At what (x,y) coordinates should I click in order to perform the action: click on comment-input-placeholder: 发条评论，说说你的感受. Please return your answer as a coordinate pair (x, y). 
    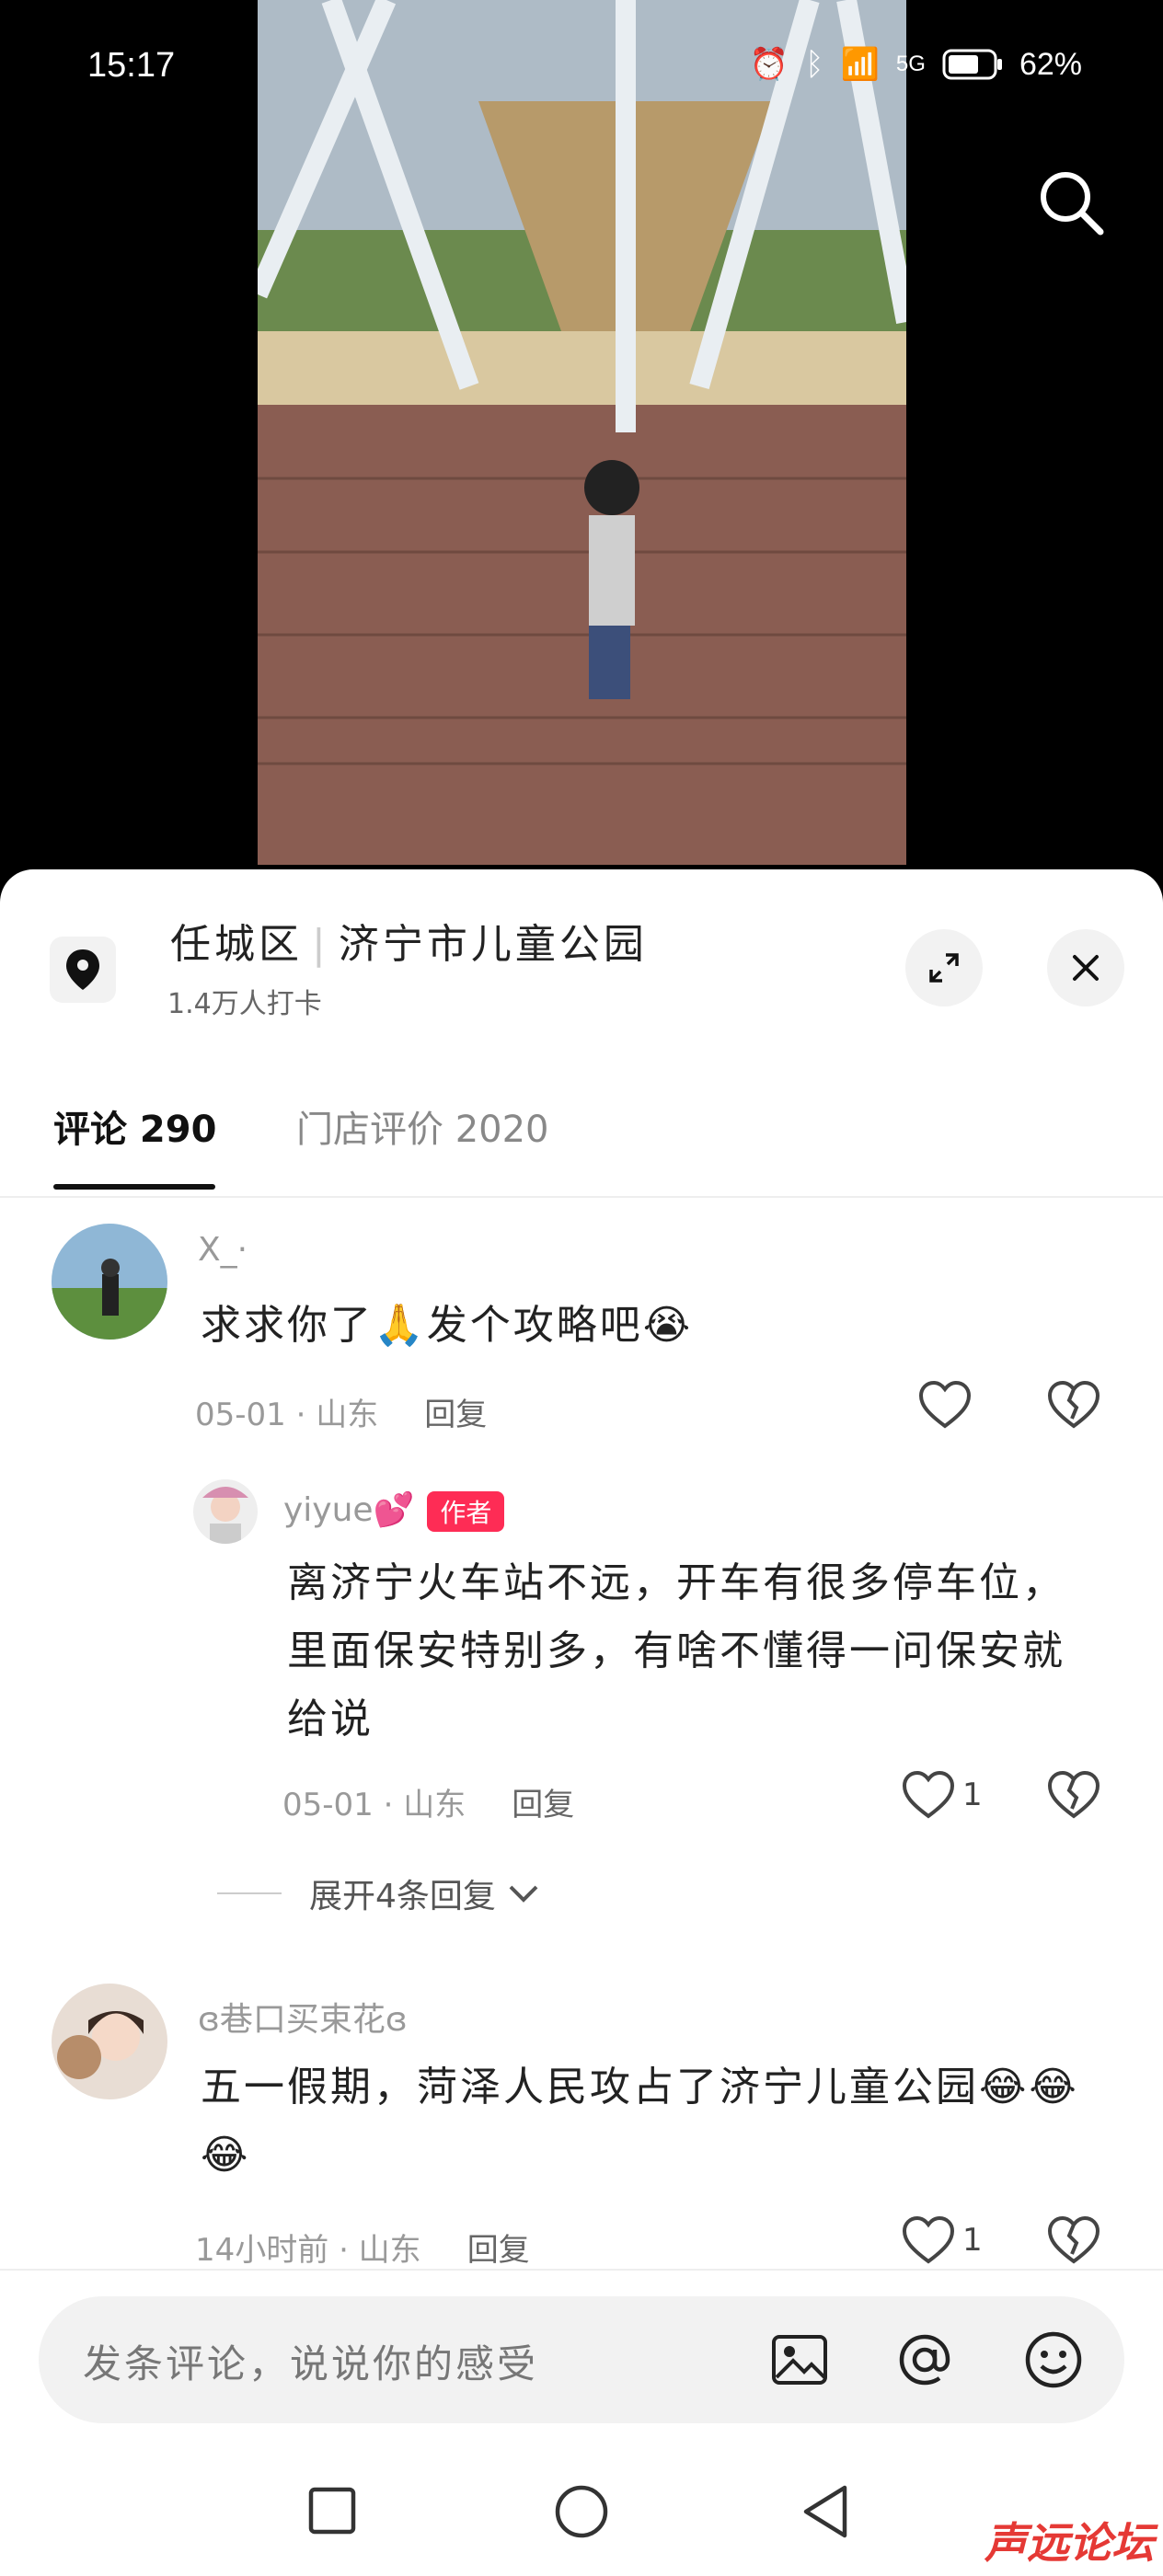
    Looking at the image, I should click on (311, 2363).